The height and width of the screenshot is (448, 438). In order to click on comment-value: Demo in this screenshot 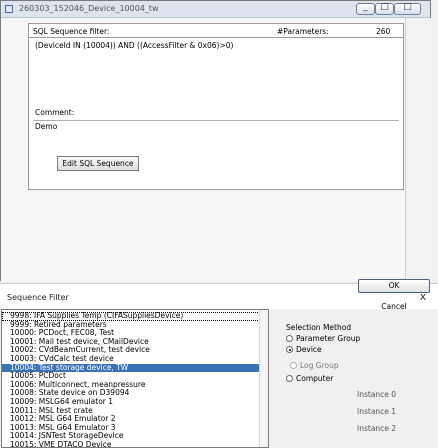, I will do `click(46, 126)`.